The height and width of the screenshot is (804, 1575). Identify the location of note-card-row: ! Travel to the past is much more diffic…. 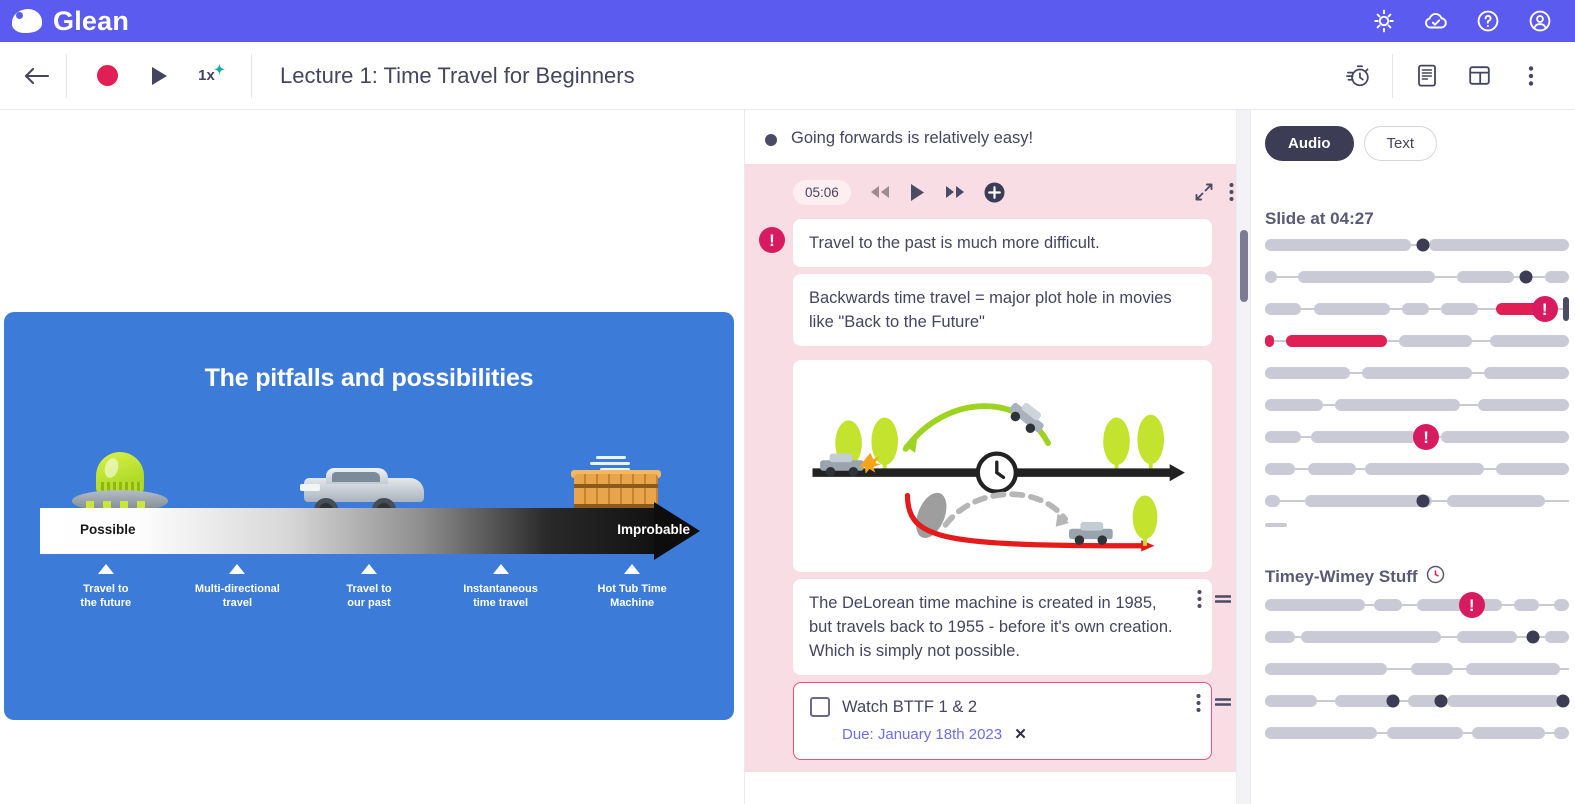
(997, 243).